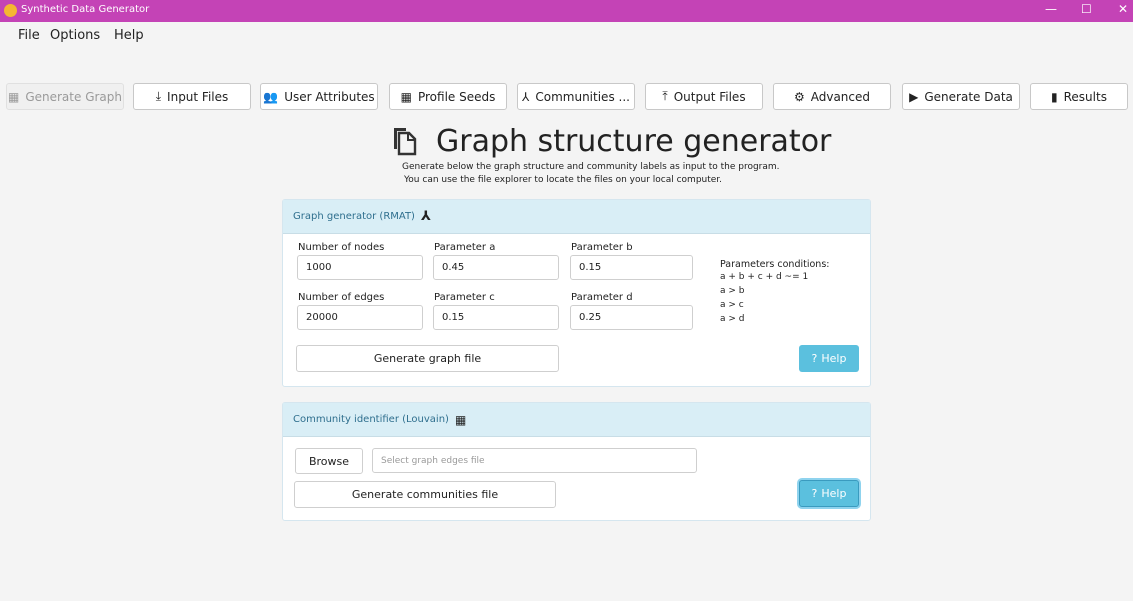 The height and width of the screenshot is (601, 1133). What do you see at coordinates (329, 96) in the screenshot?
I see `tab-label: User Attributes` at bounding box center [329, 96].